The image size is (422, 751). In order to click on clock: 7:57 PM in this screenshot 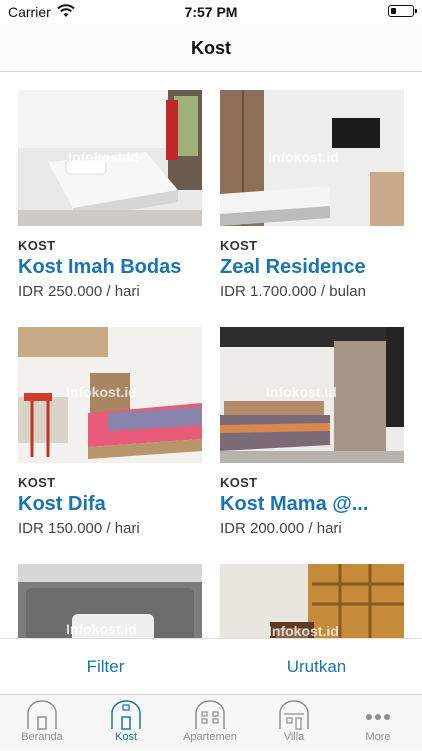, I will do `click(211, 12)`.